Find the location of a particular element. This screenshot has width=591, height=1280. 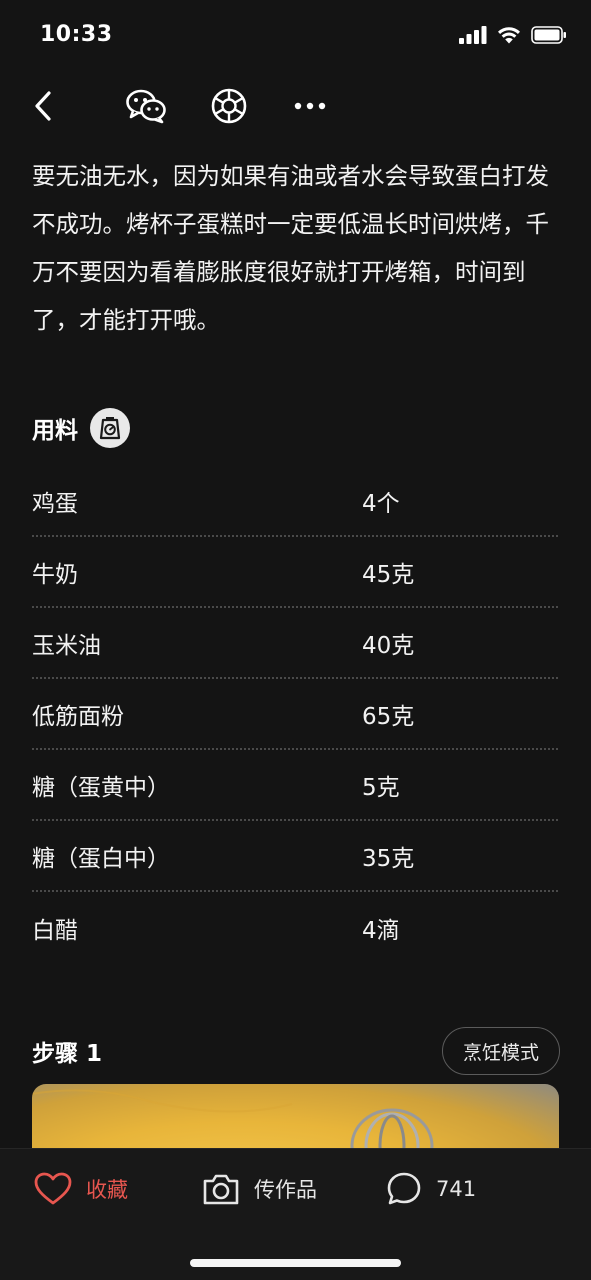

upload-work-label: 传作品 is located at coordinates (285, 1190).